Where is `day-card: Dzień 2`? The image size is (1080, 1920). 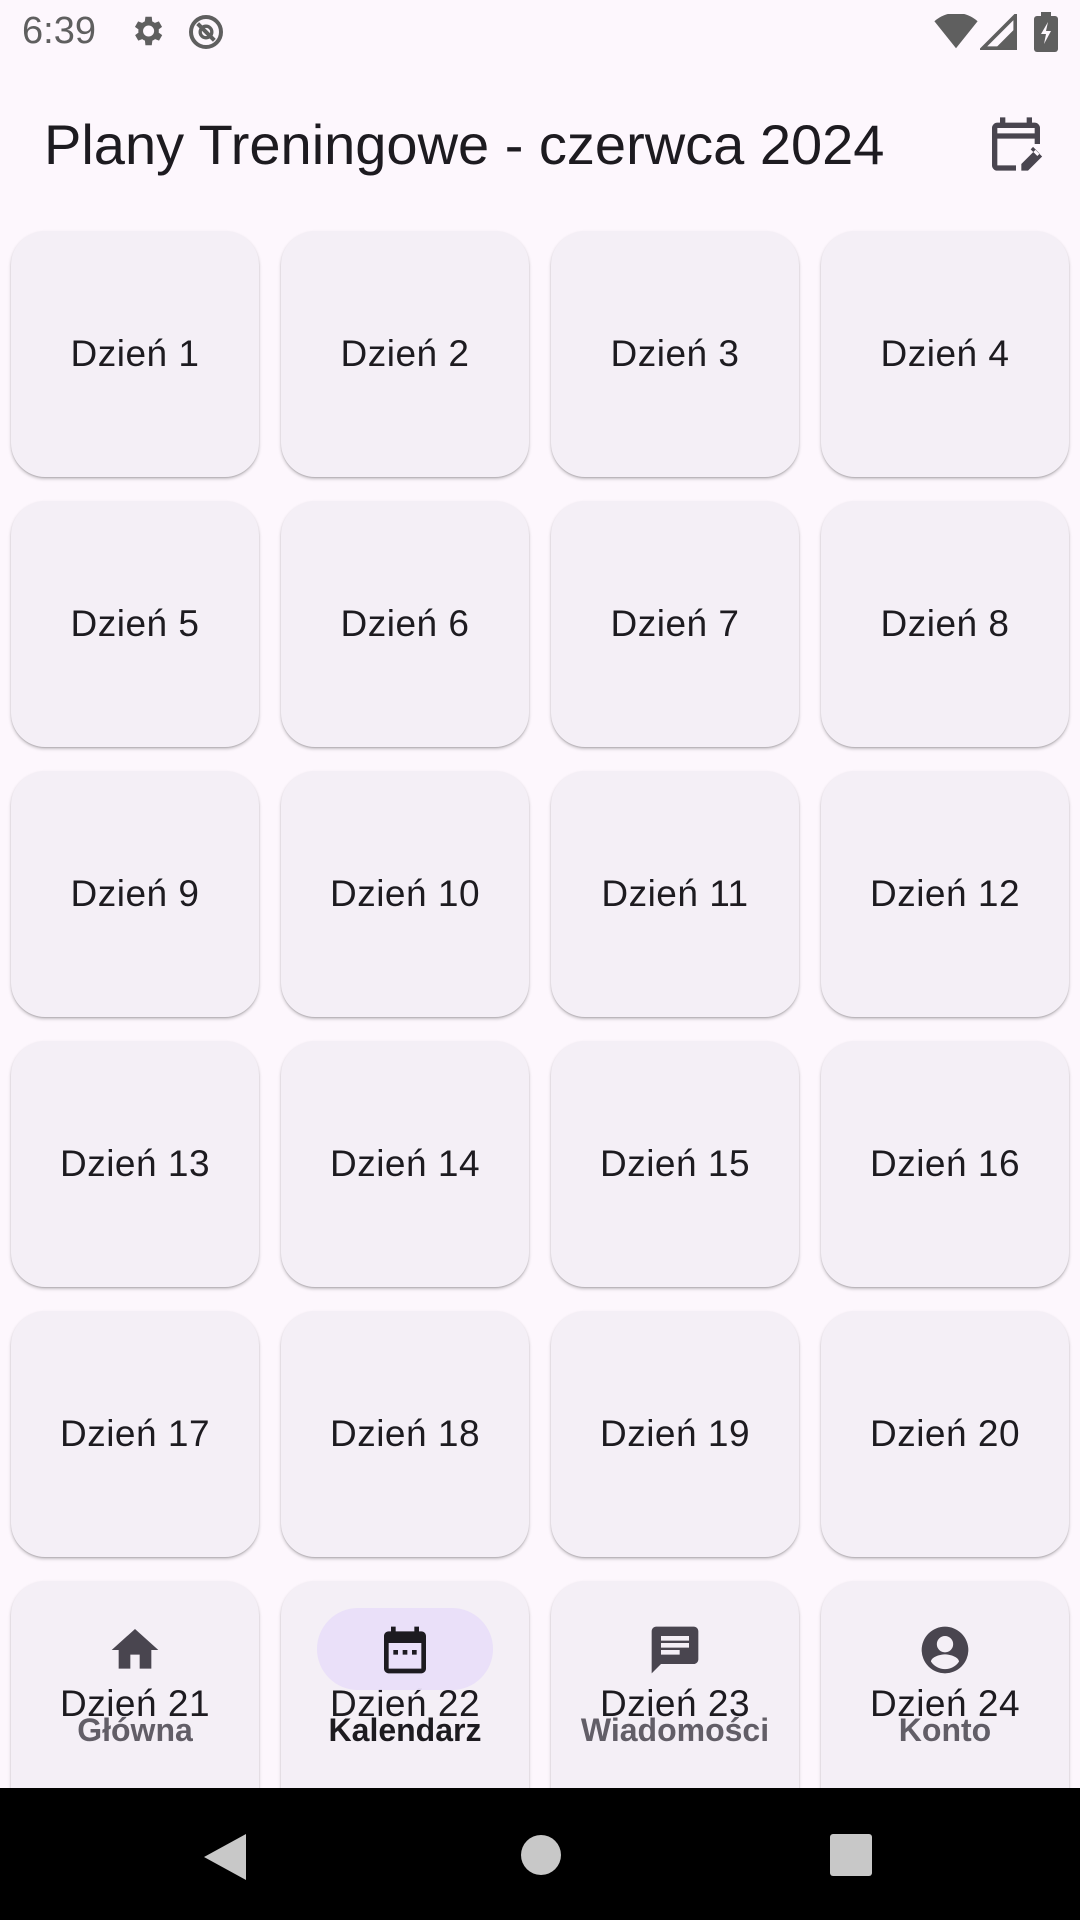 day-card: Dzień 2 is located at coordinates (405, 354).